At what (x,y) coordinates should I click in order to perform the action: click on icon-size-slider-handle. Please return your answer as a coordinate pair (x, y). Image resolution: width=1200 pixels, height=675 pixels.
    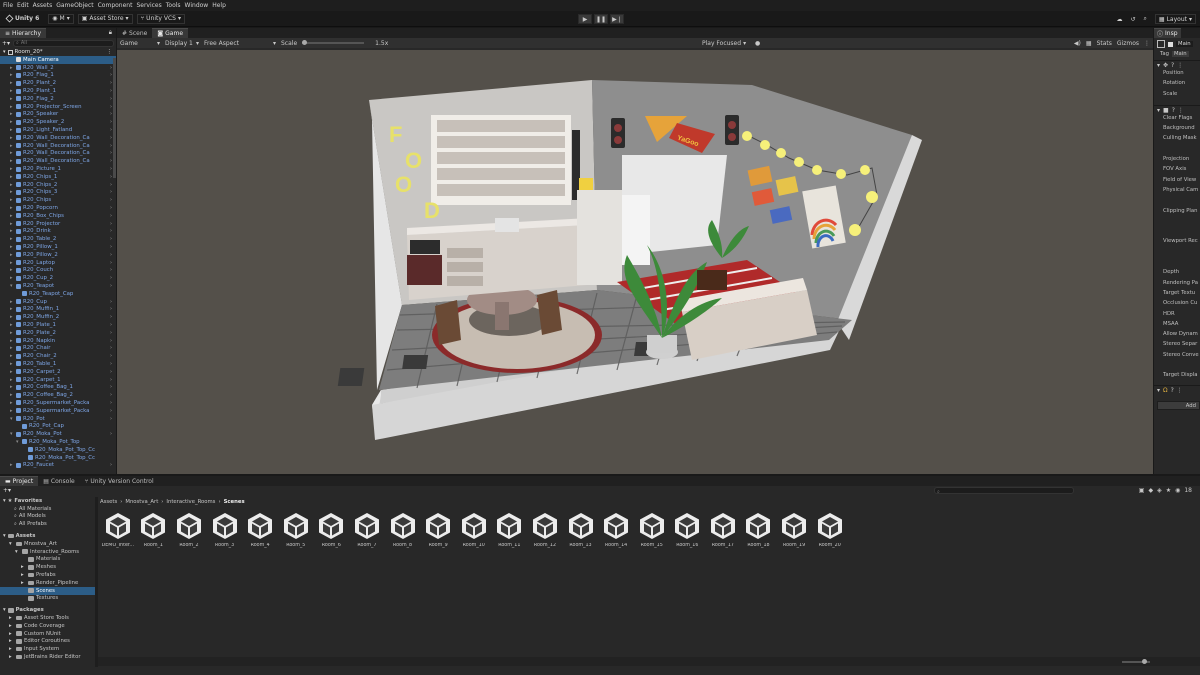
    Looking at the image, I should click on (1144, 661).